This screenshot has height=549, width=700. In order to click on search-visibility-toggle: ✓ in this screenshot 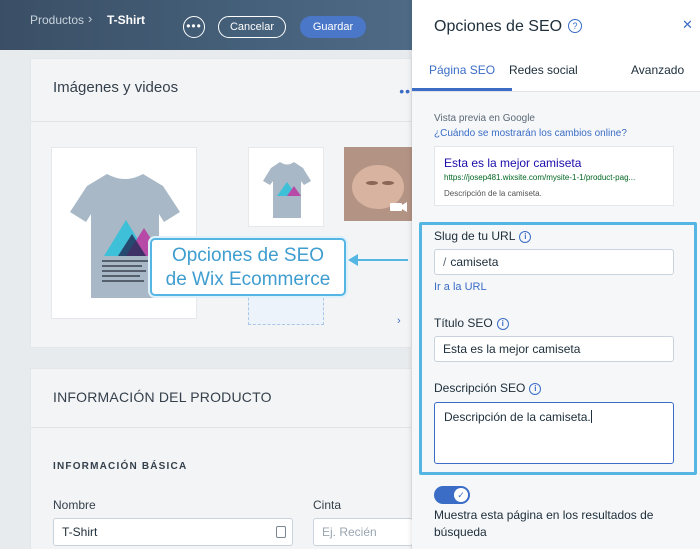, I will do `click(452, 495)`.